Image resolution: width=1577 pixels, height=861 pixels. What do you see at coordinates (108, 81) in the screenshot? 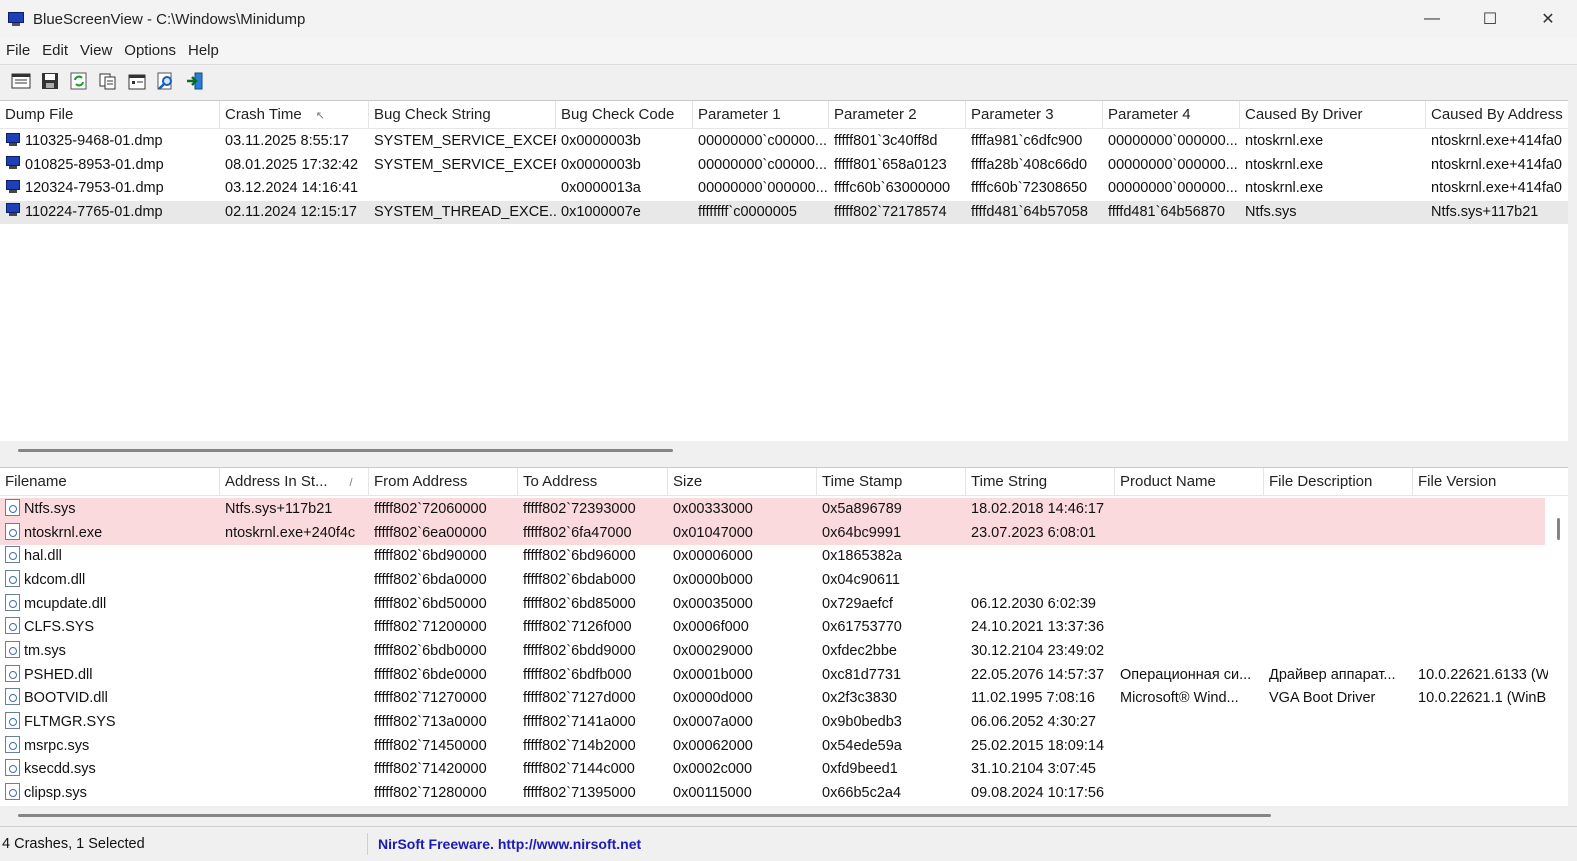
I see `copy-icon` at bounding box center [108, 81].